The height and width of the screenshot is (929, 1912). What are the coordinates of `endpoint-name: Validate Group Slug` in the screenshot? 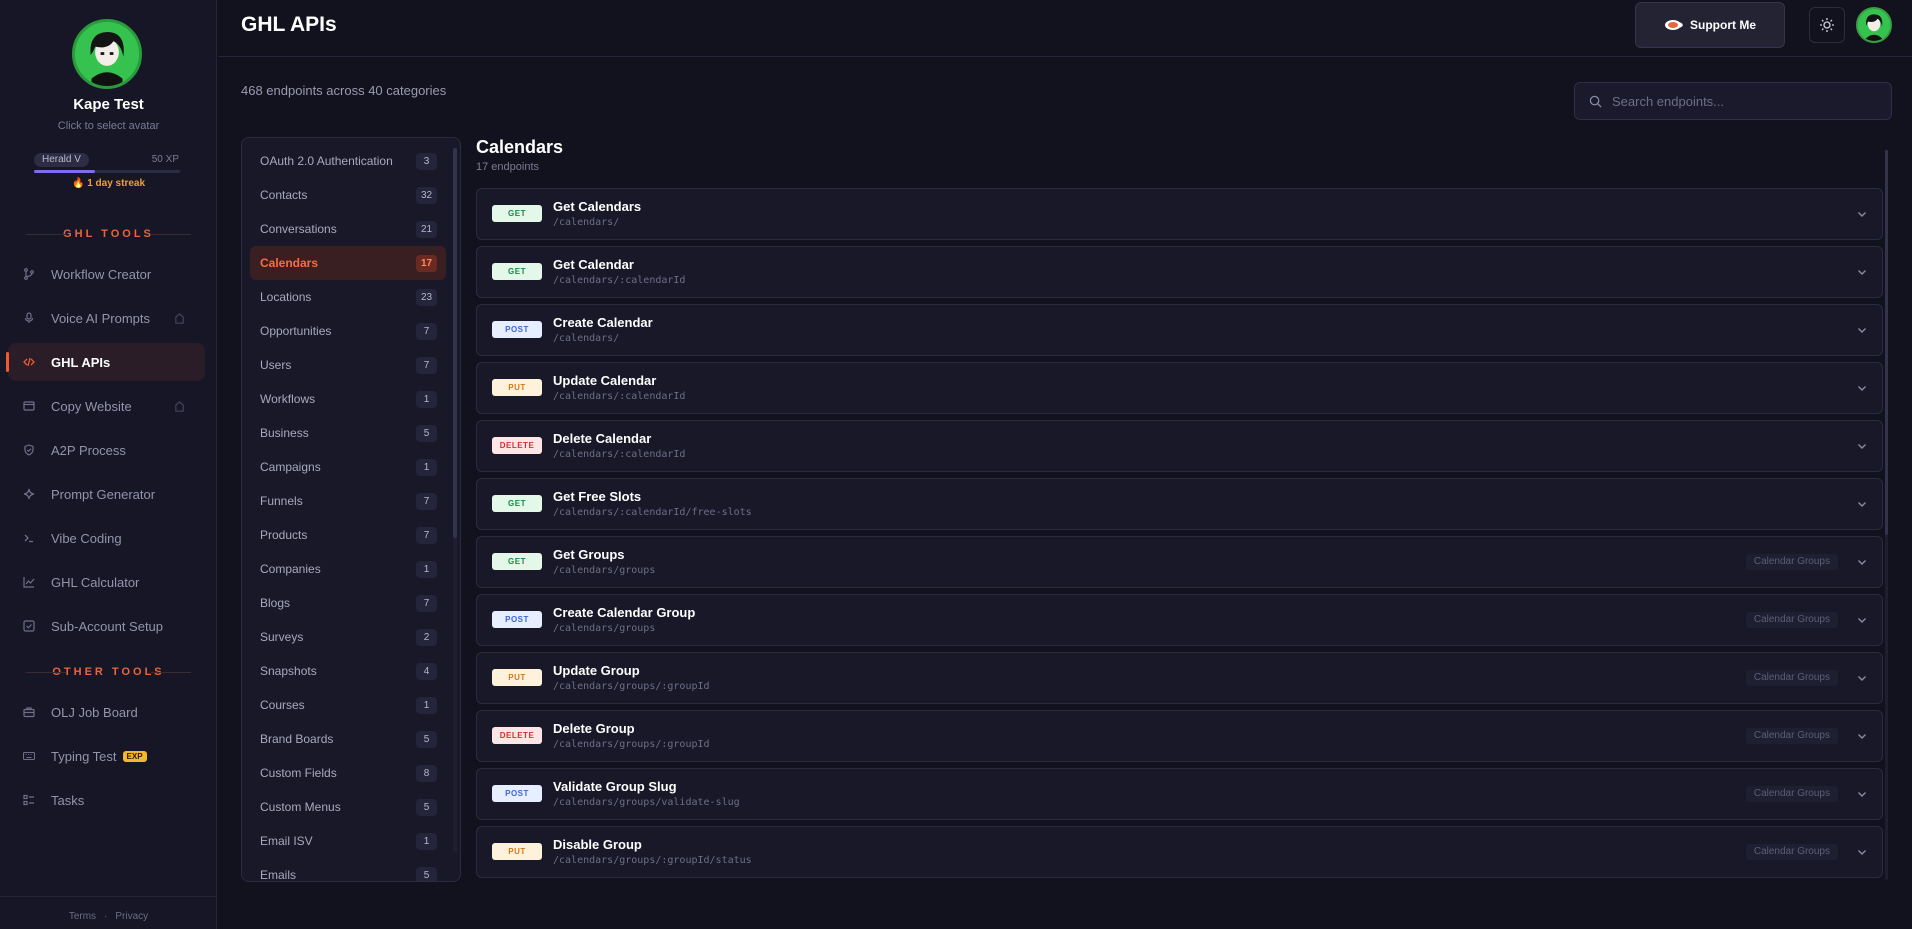 It's located at (615, 786).